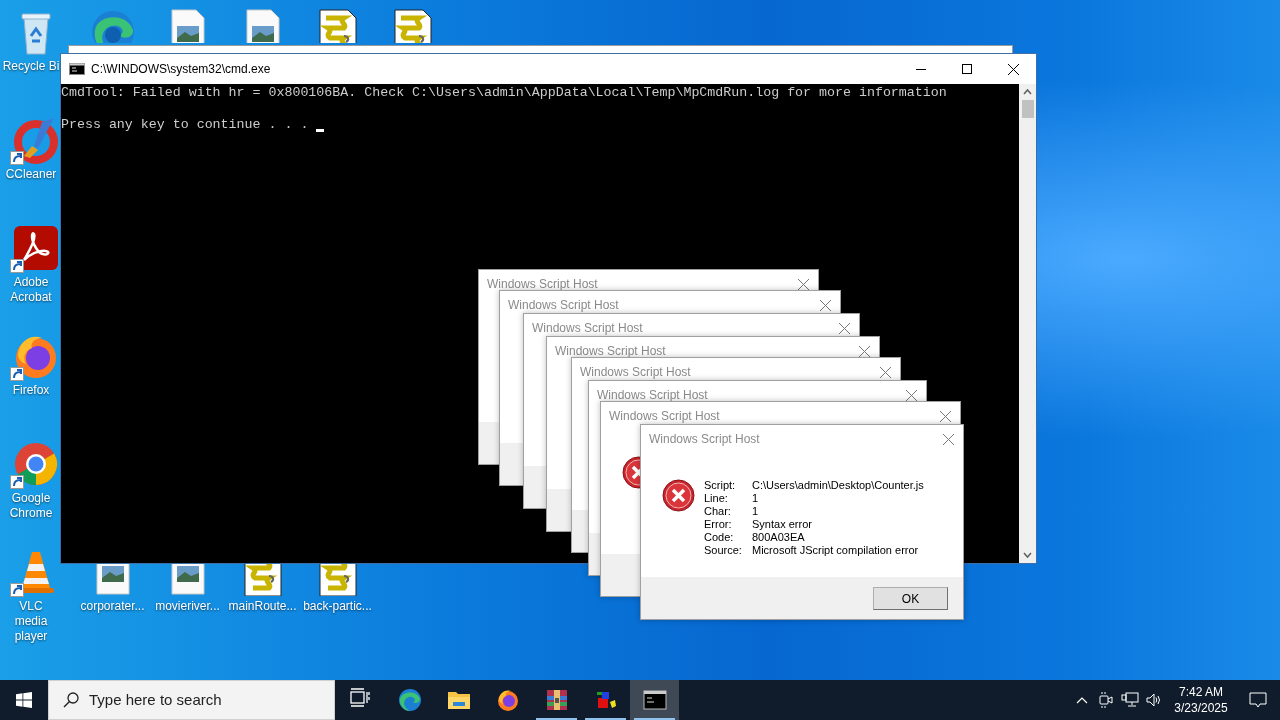 This screenshot has width=1280, height=720. What do you see at coordinates (782, 524) in the screenshot?
I see `field-value: Syntax error` at bounding box center [782, 524].